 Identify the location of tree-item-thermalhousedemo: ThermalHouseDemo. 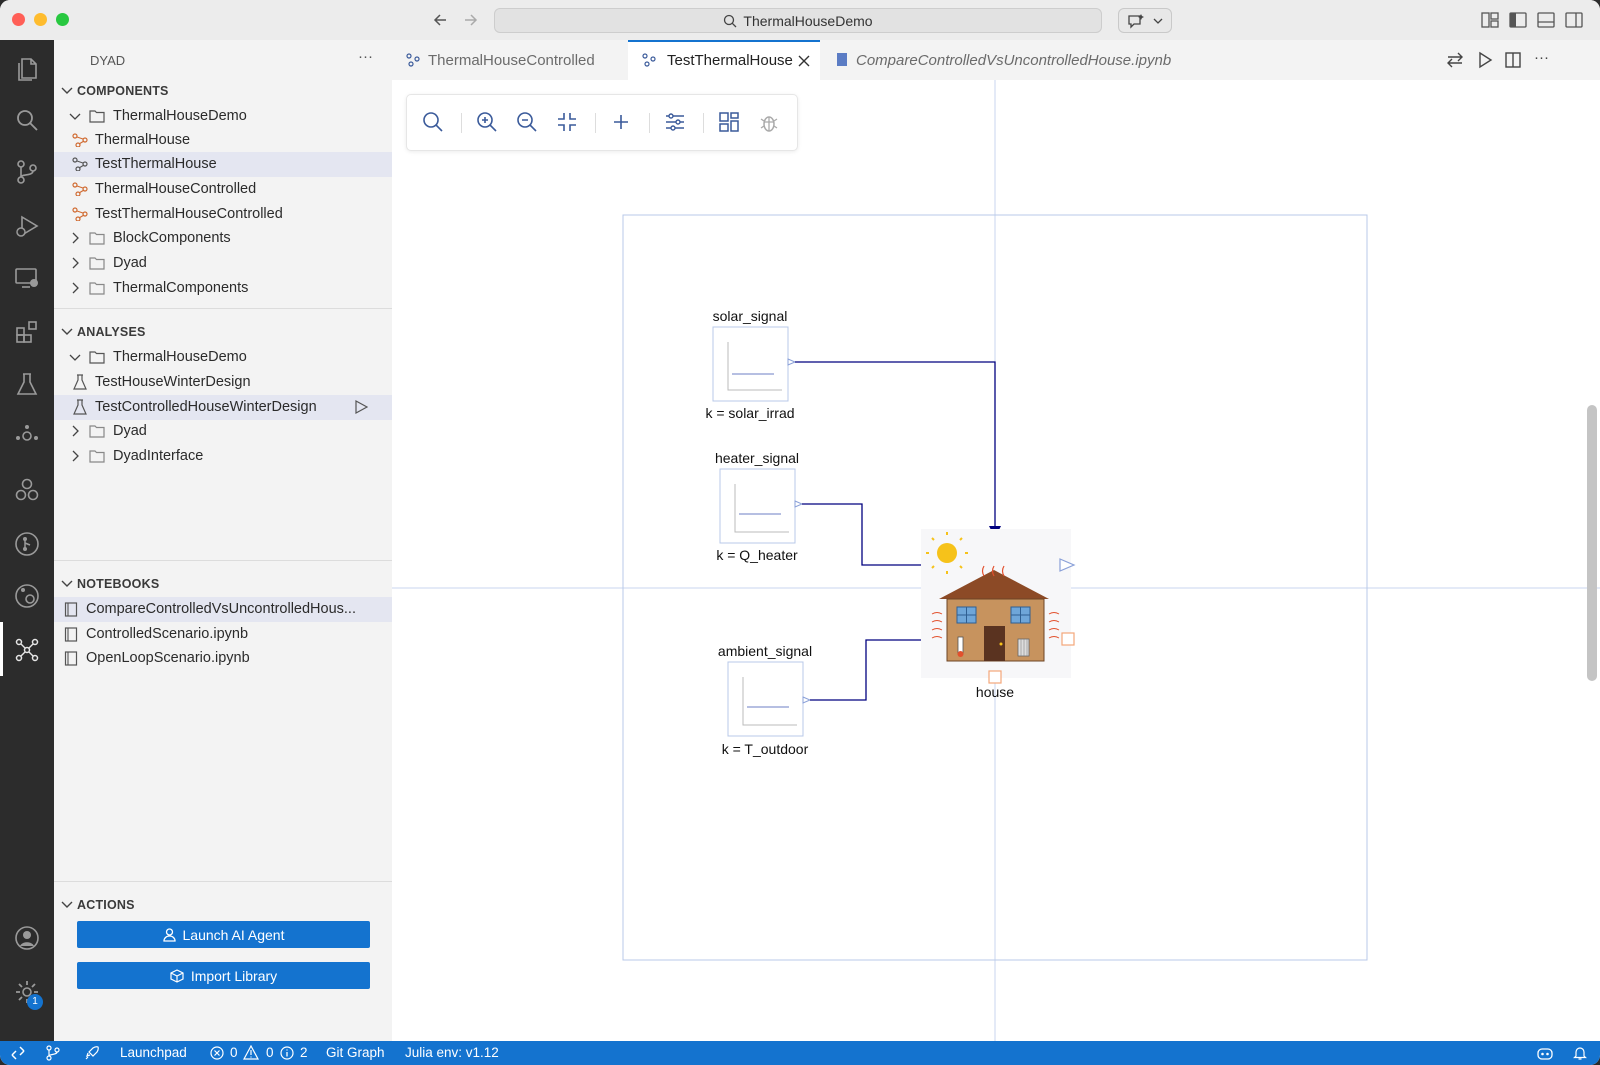
(223, 116).